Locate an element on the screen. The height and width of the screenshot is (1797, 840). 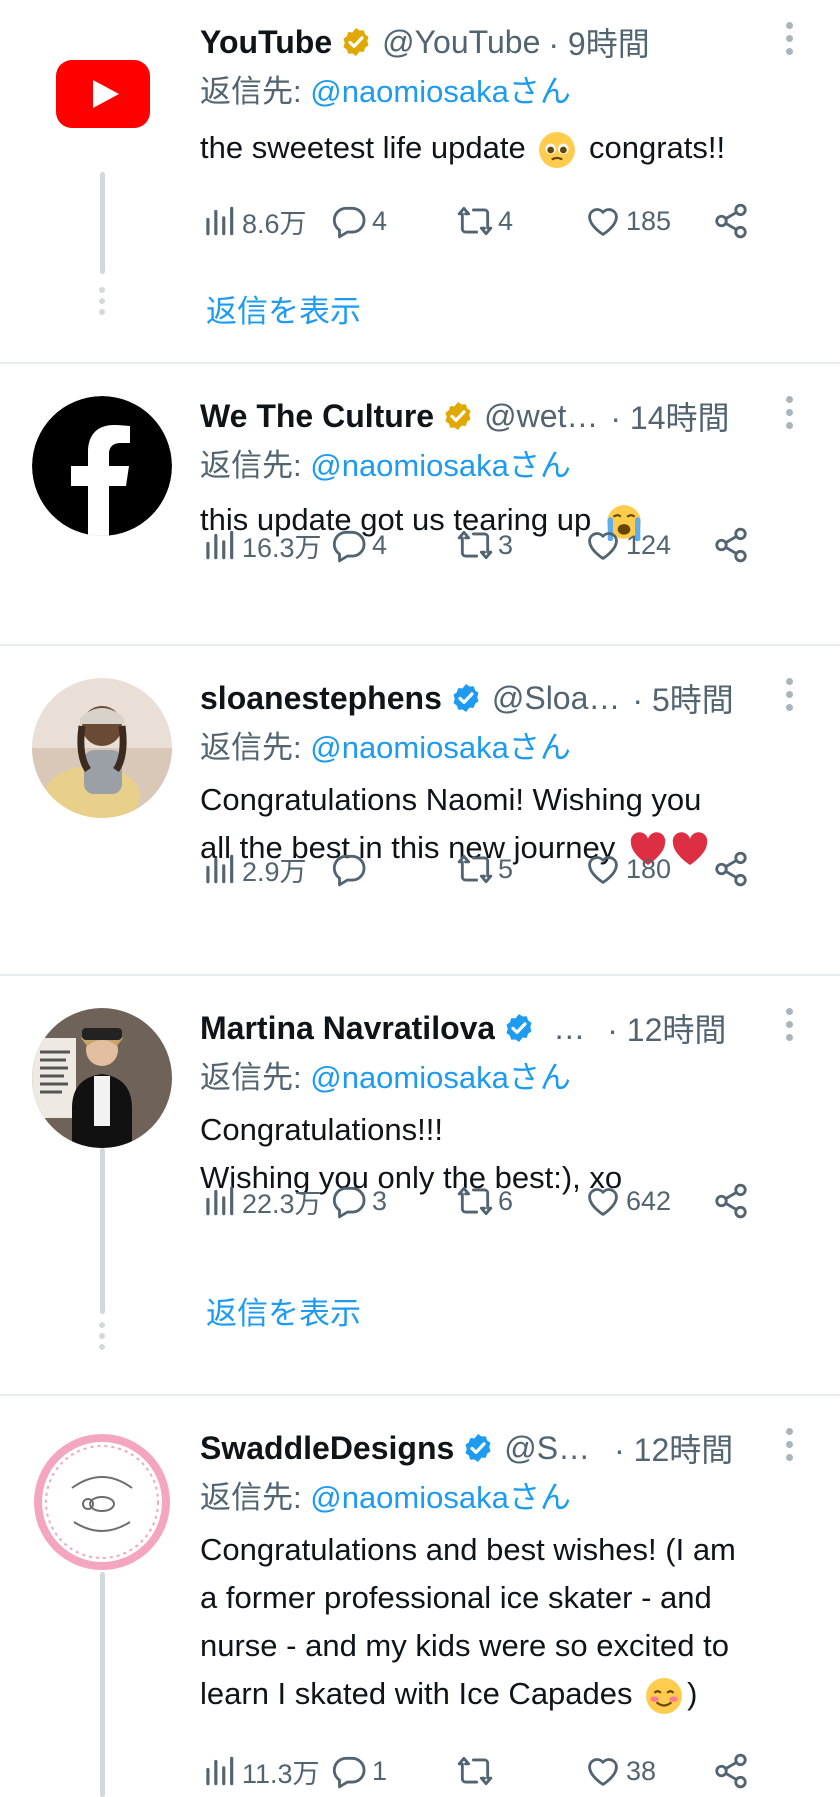
smiling-face-emoji-icon is located at coordinates (664, 1695).